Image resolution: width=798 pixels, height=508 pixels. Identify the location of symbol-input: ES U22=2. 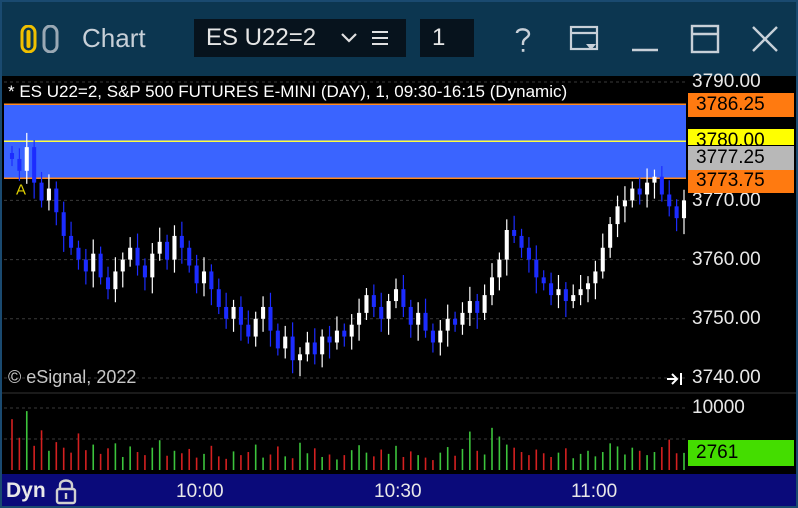
(261, 38).